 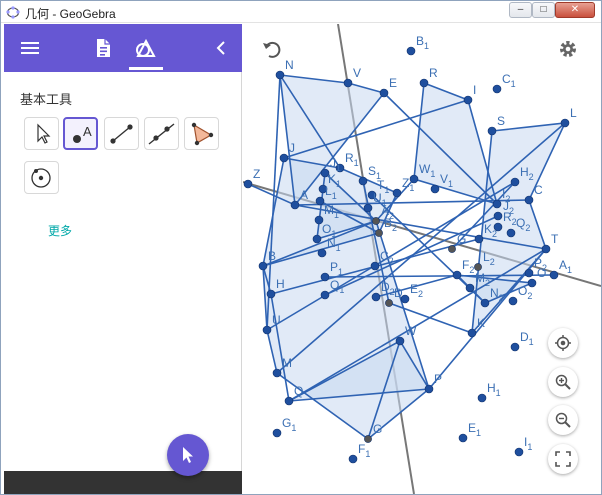 I want to click on point-j2, so click(x=498, y=216).